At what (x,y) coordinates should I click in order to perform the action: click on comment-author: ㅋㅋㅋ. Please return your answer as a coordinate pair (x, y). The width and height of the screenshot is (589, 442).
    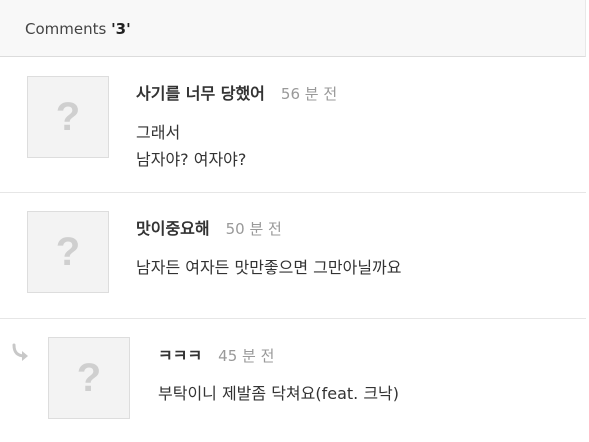
    Looking at the image, I should click on (180, 355).